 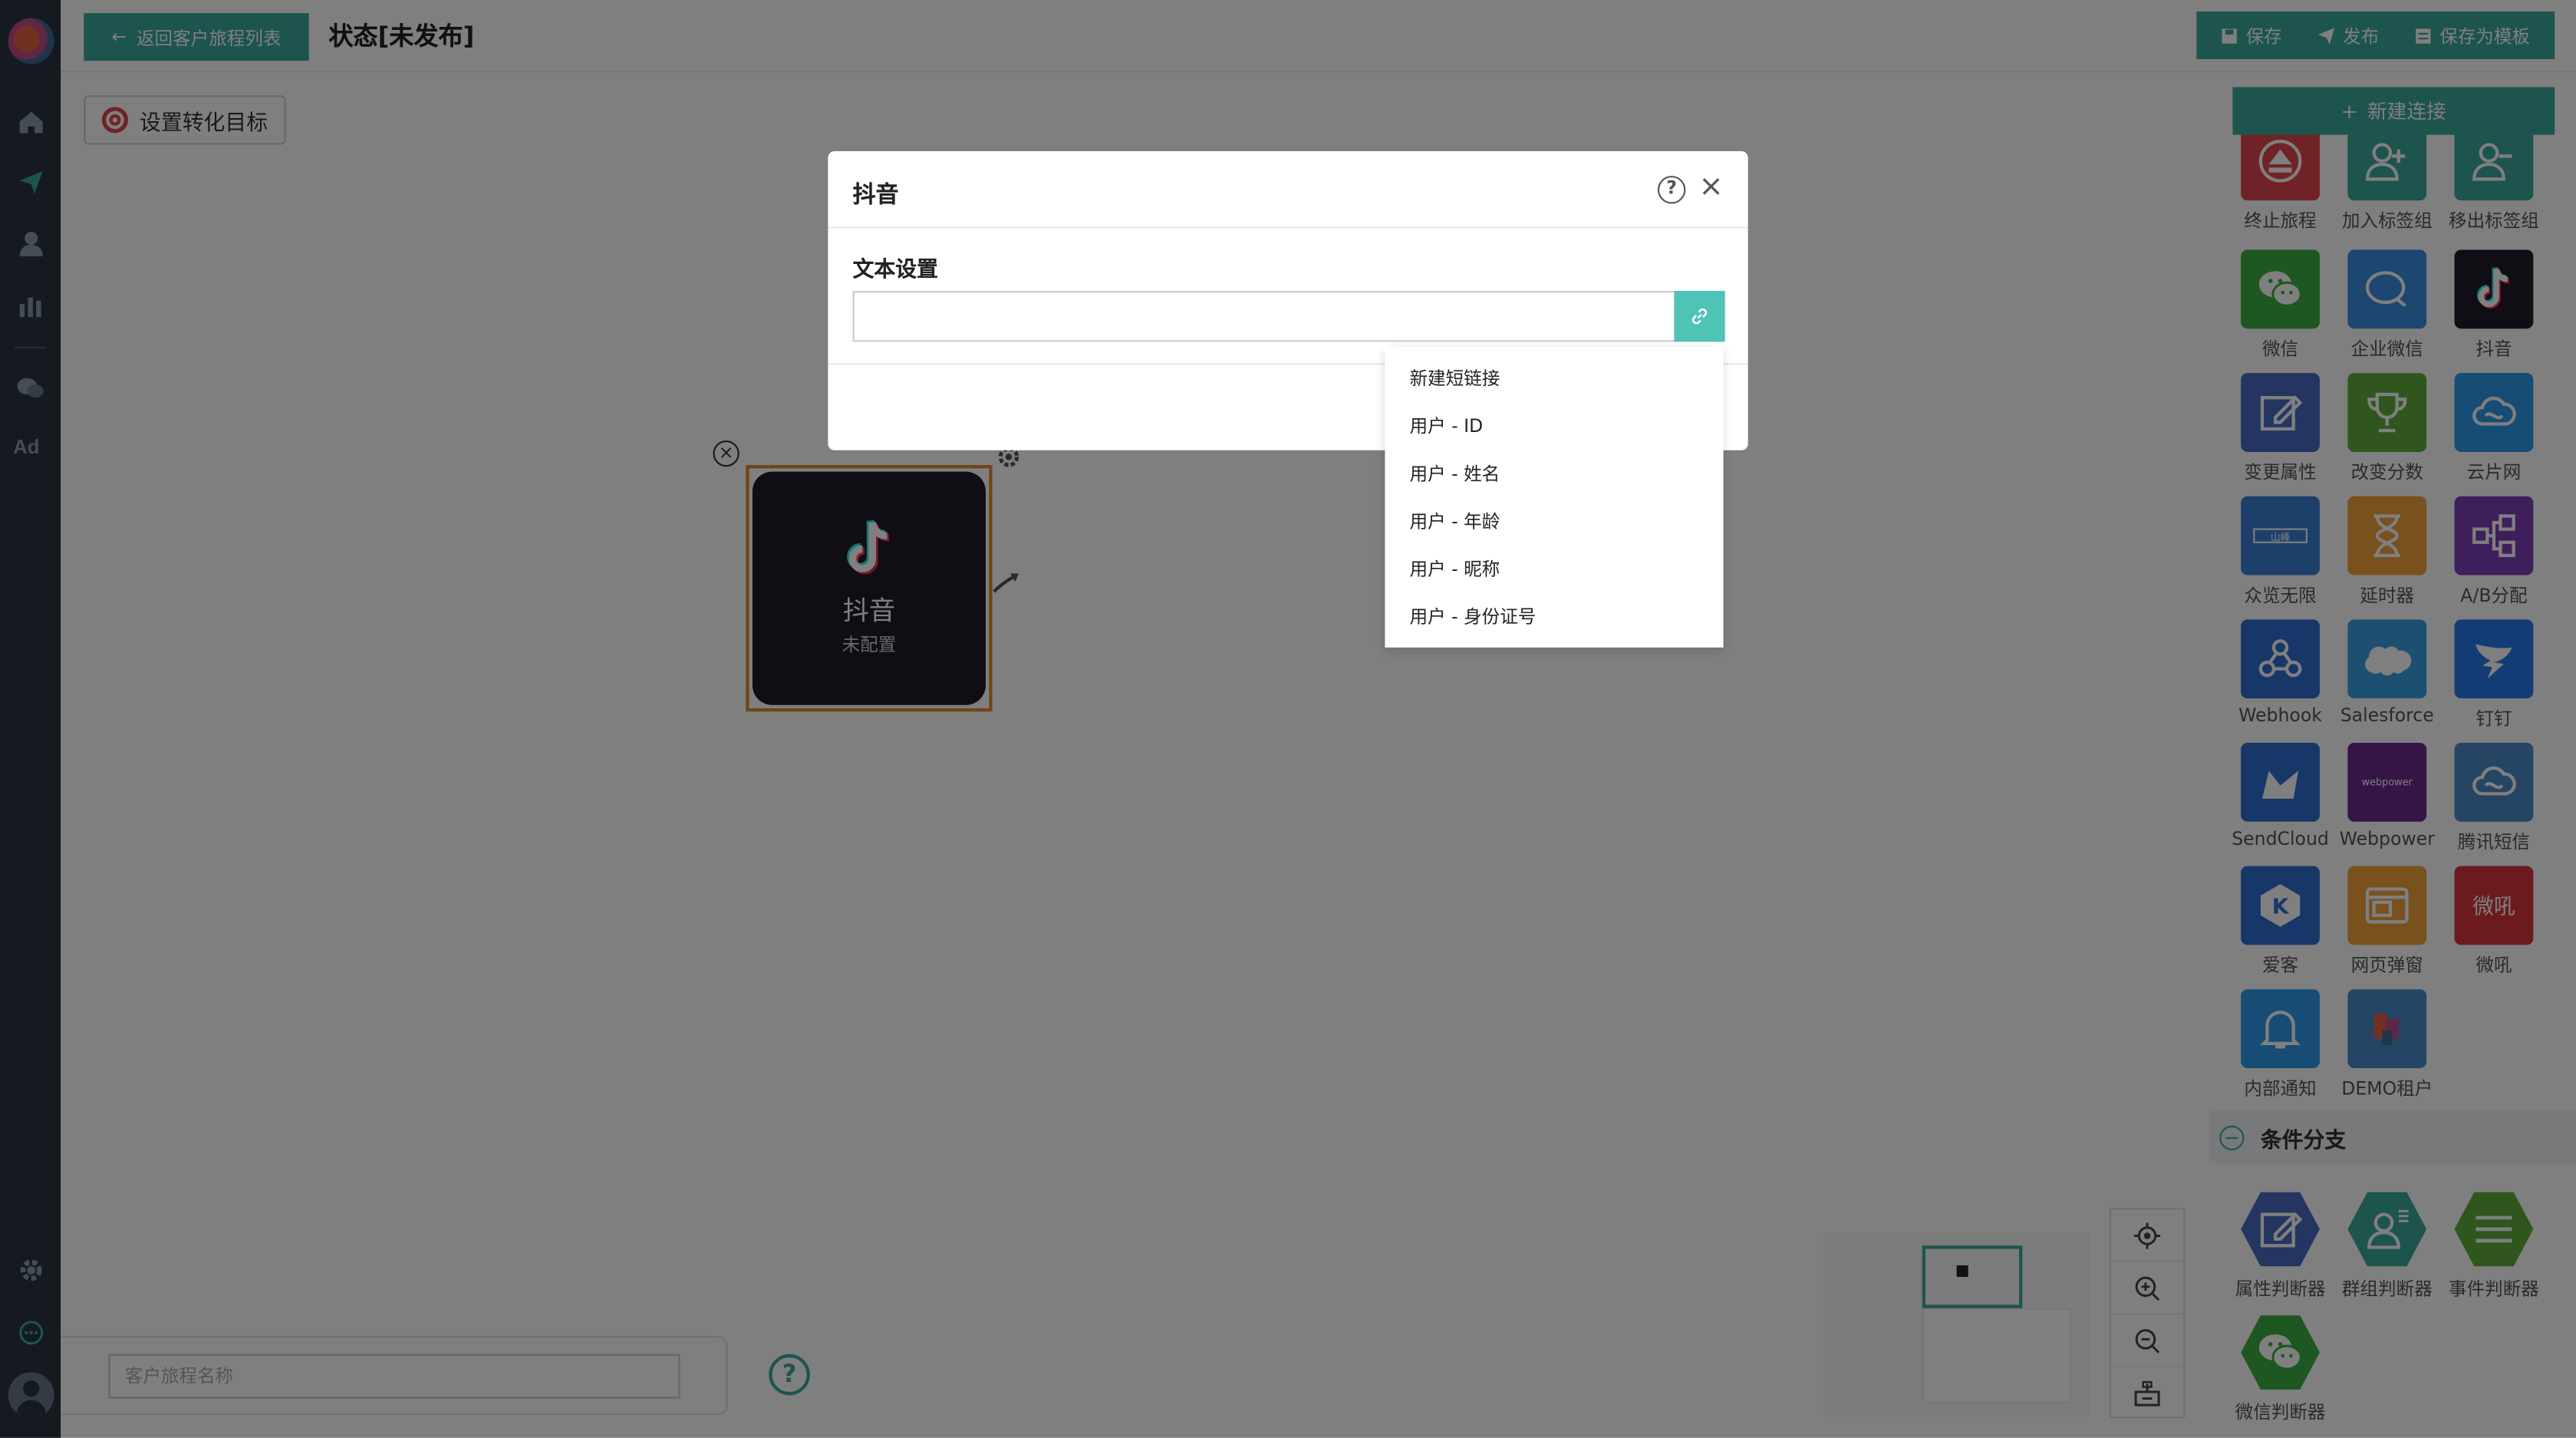 What do you see at coordinates (1554, 522) in the screenshot?
I see `dropdown-item: 用户 - 年龄` at bounding box center [1554, 522].